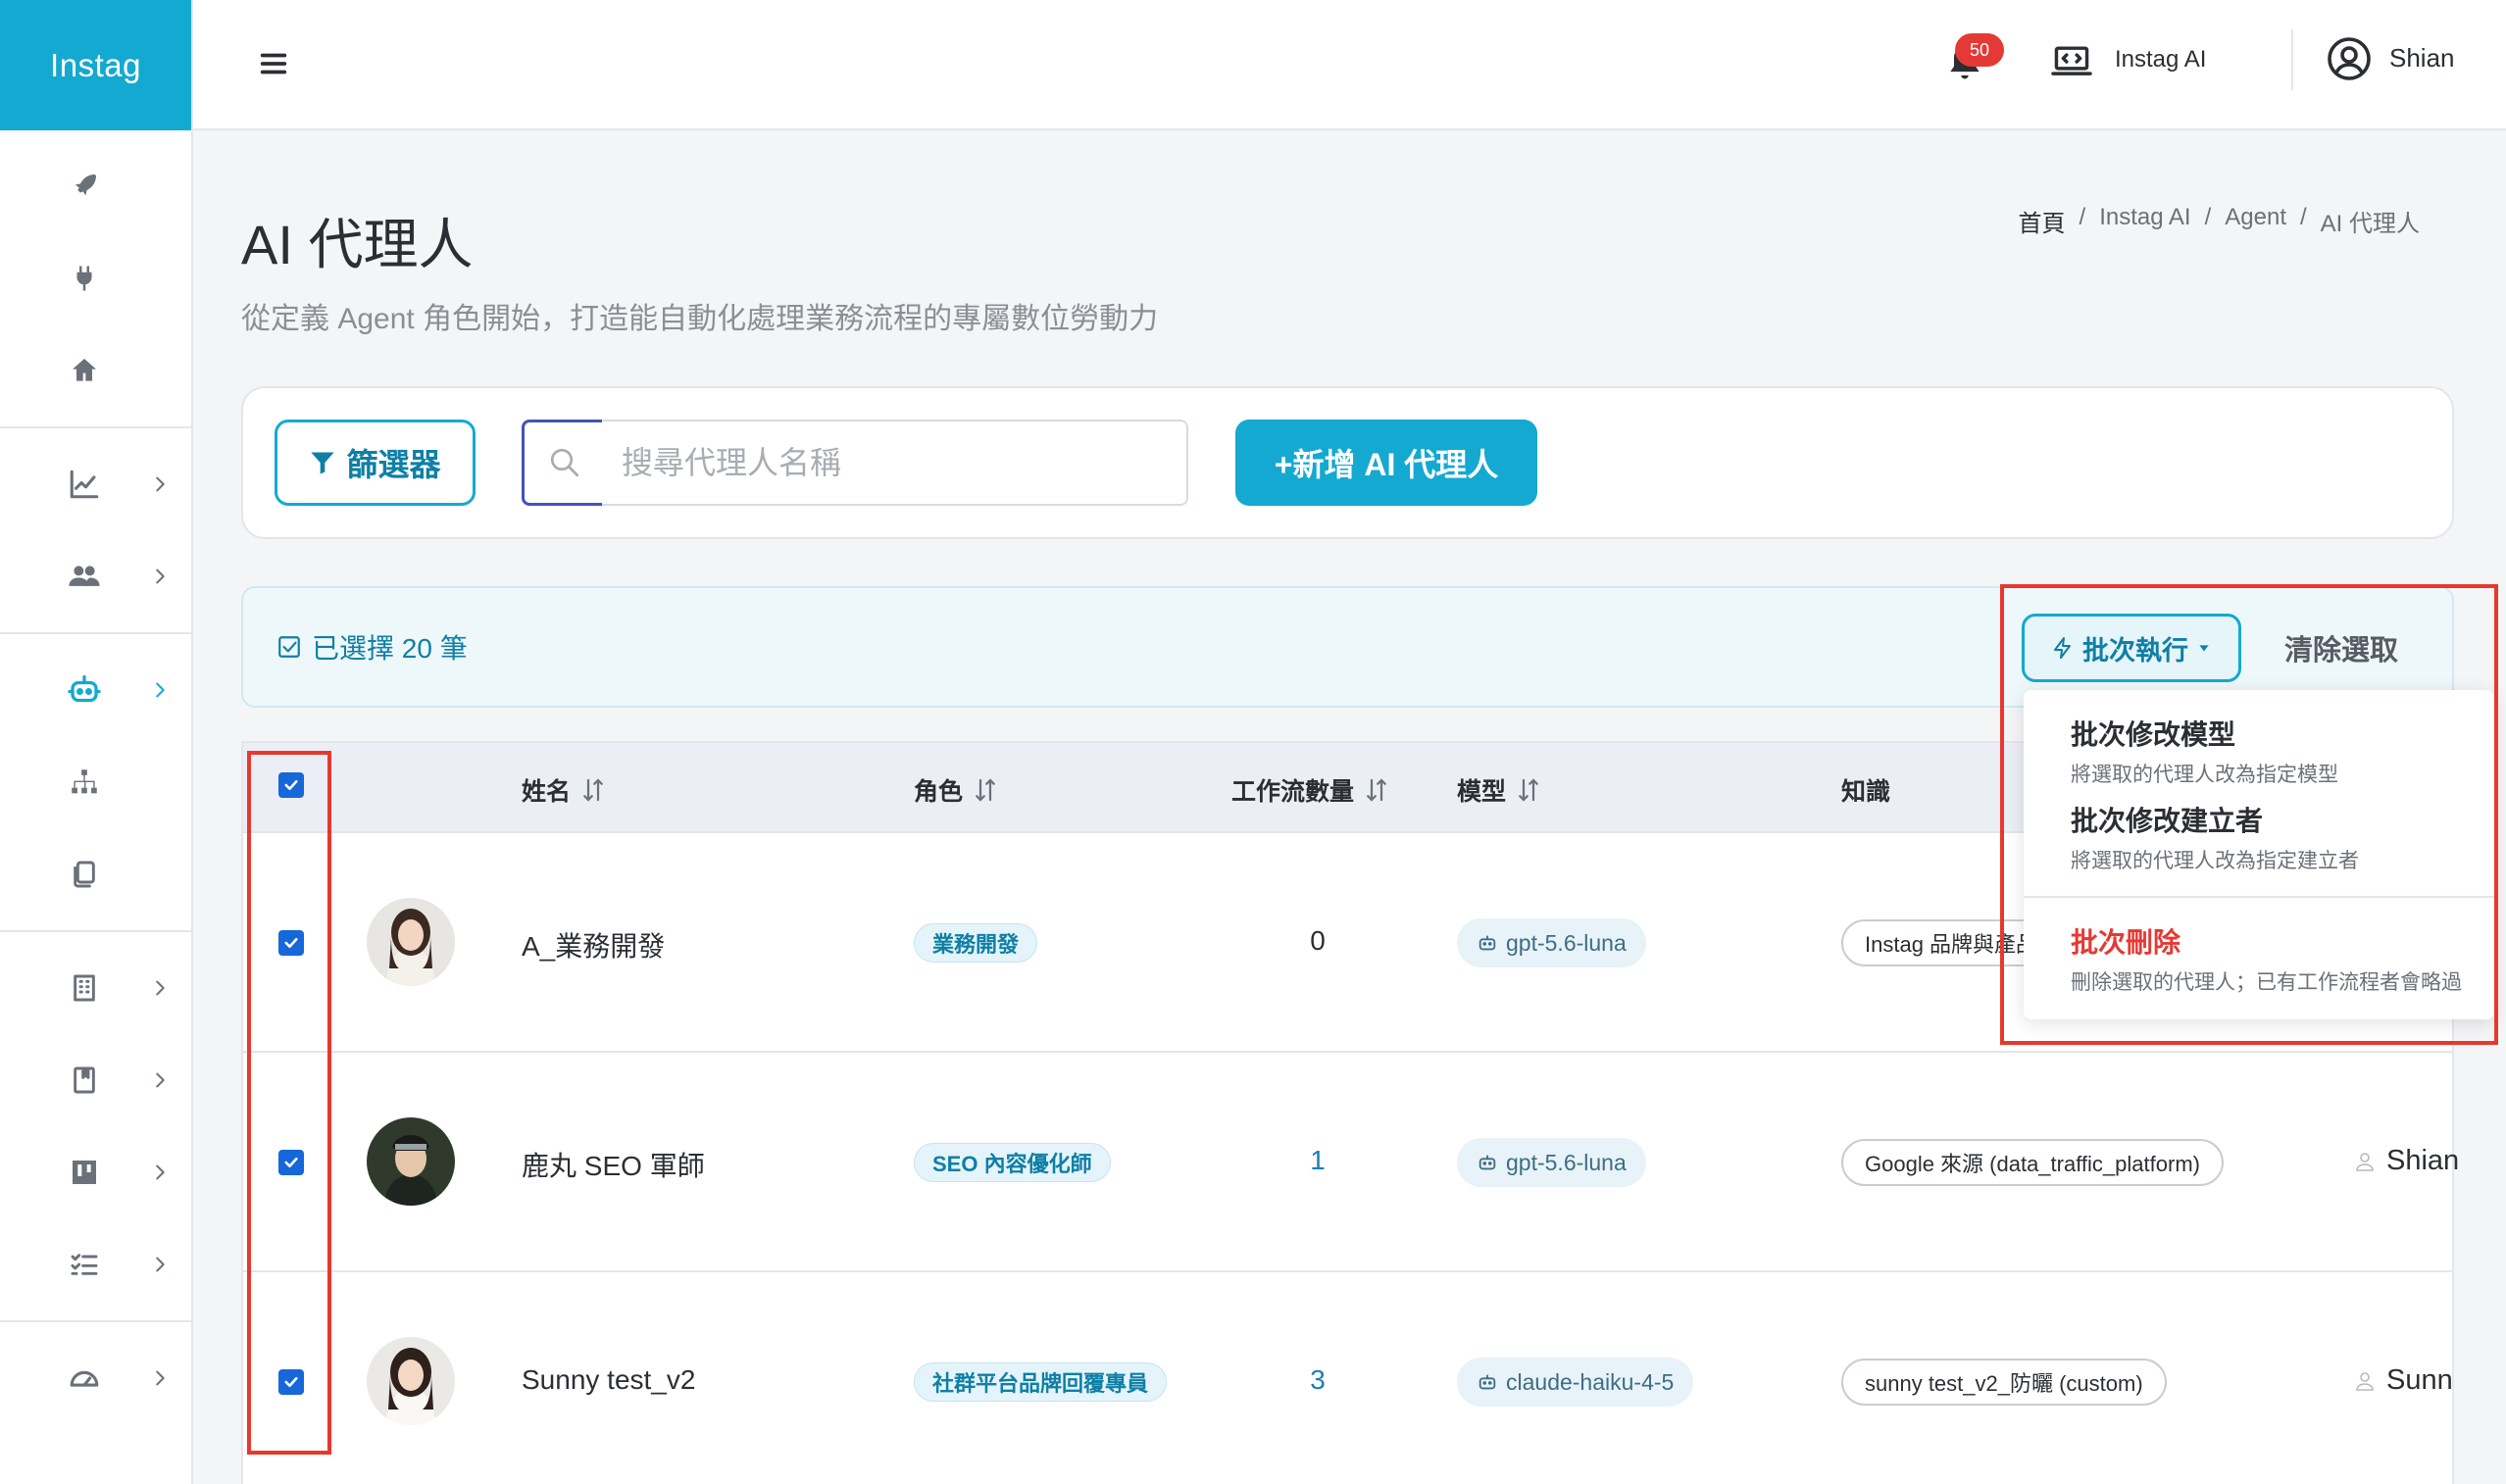 This screenshot has height=1484, width=2506. I want to click on creator-name: Sunn, so click(2419, 1380).